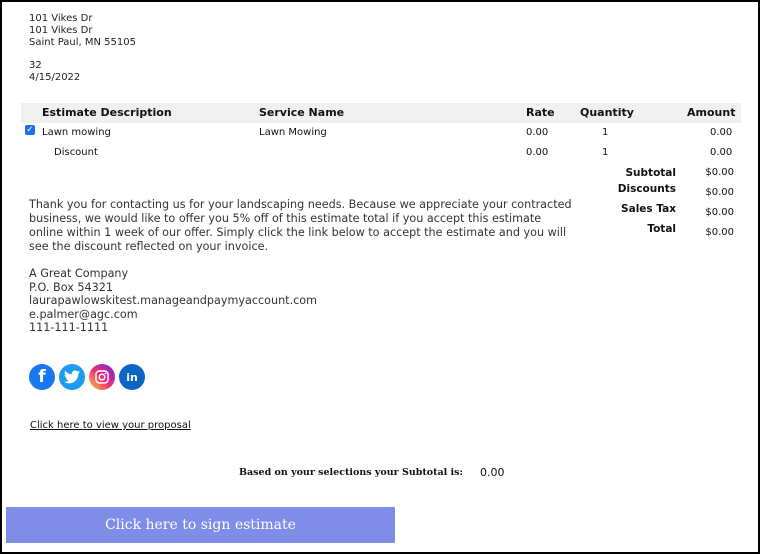 Image resolution: width=760 pixels, height=554 pixels. Describe the element at coordinates (537, 152) in the screenshot. I see `row-2-rate: 0.00` at that location.